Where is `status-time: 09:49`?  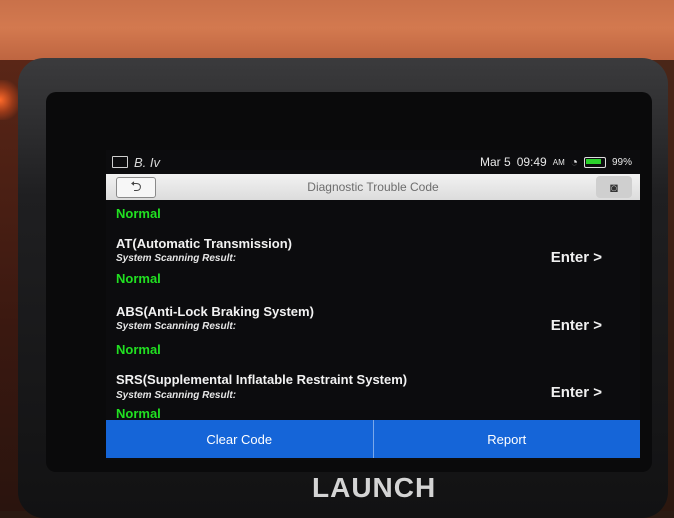 status-time: 09:49 is located at coordinates (531, 162).